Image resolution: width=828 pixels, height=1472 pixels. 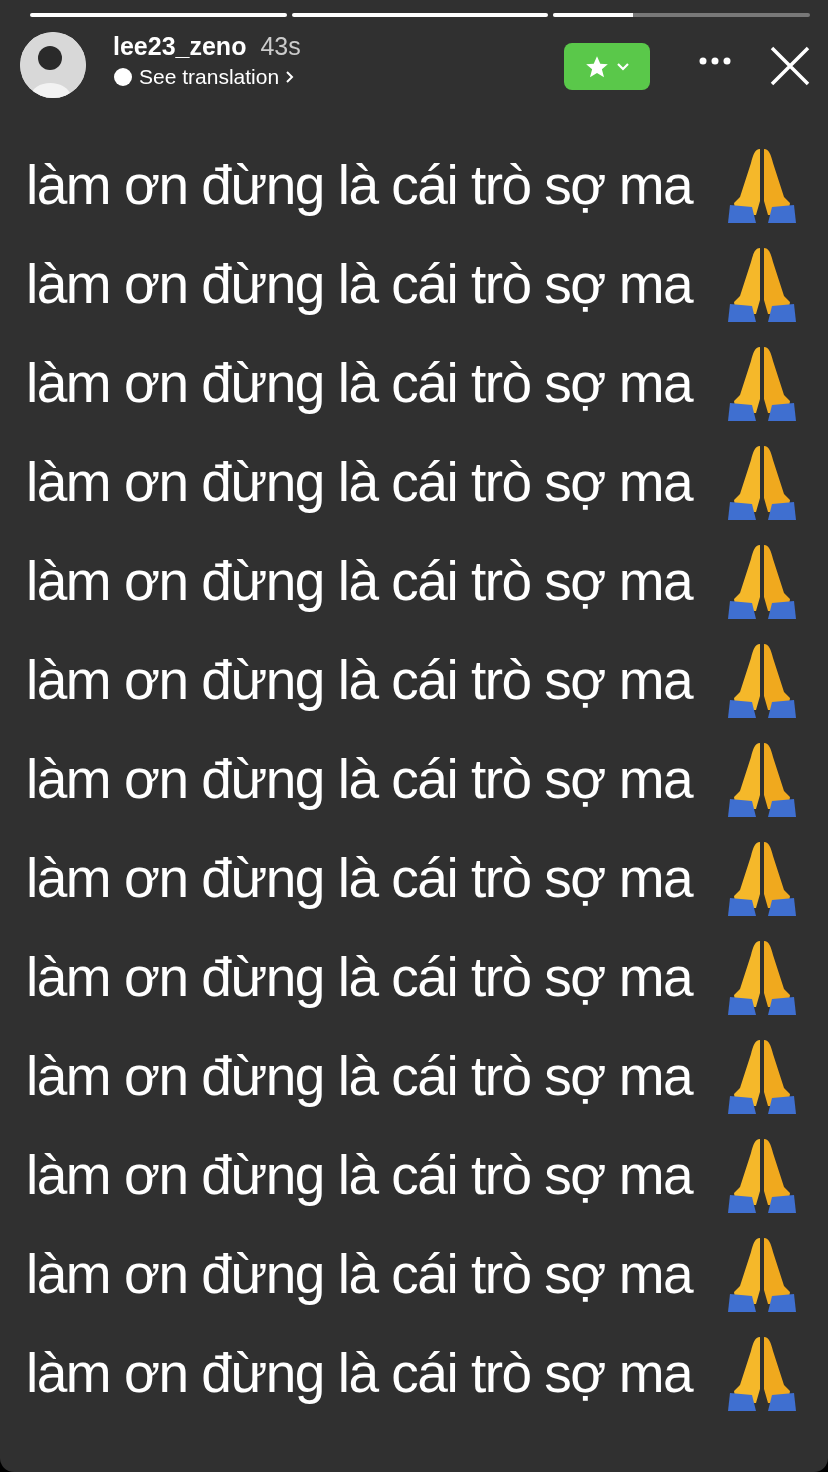 What do you see at coordinates (715, 61) in the screenshot?
I see `more-options-icon` at bounding box center [715, 61].